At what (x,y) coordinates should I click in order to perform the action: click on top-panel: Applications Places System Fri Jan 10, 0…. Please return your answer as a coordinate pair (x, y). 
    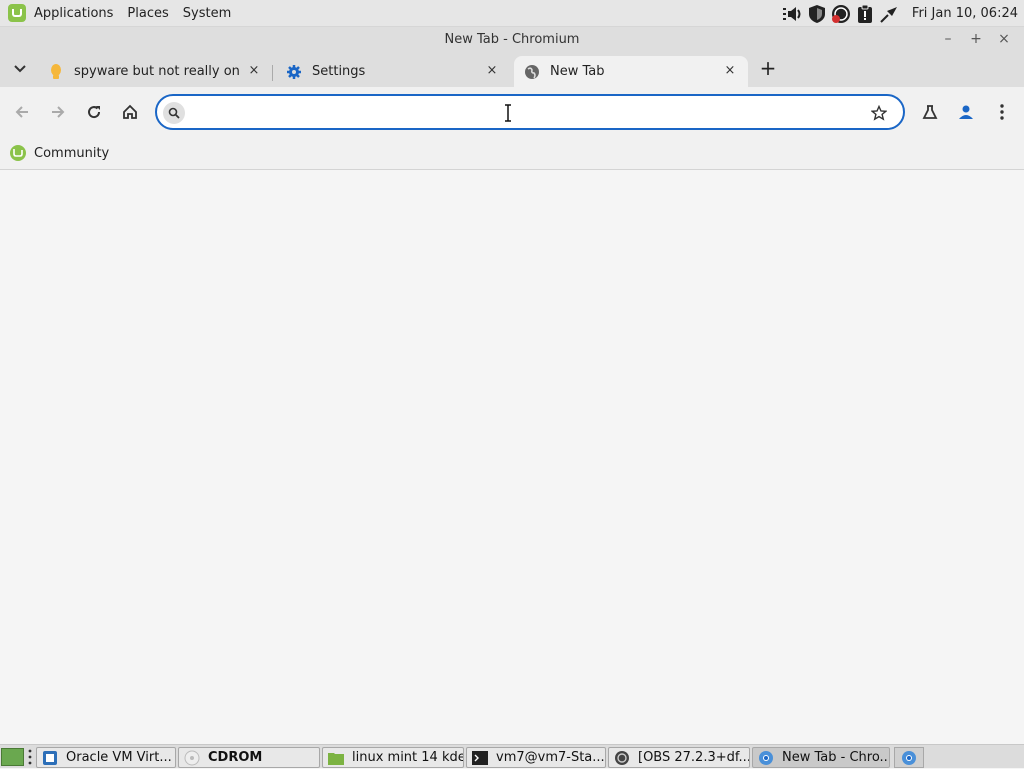
    Looking at the image, I should click on (512, 13).